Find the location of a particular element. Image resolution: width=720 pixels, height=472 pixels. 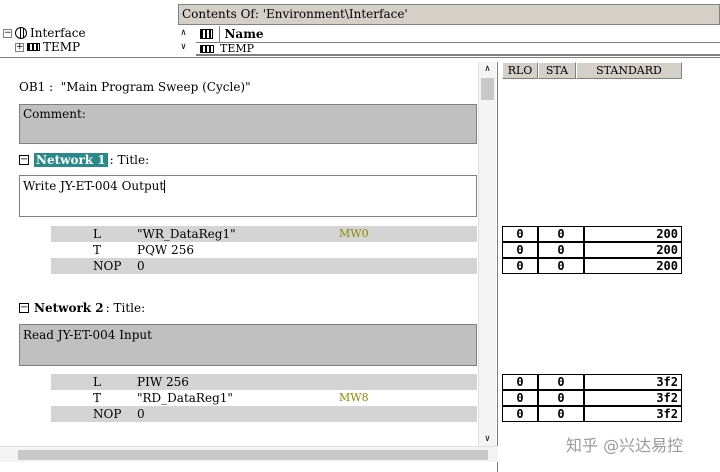

standard-column-header: STANDARD is located at coordinates (629, 70).